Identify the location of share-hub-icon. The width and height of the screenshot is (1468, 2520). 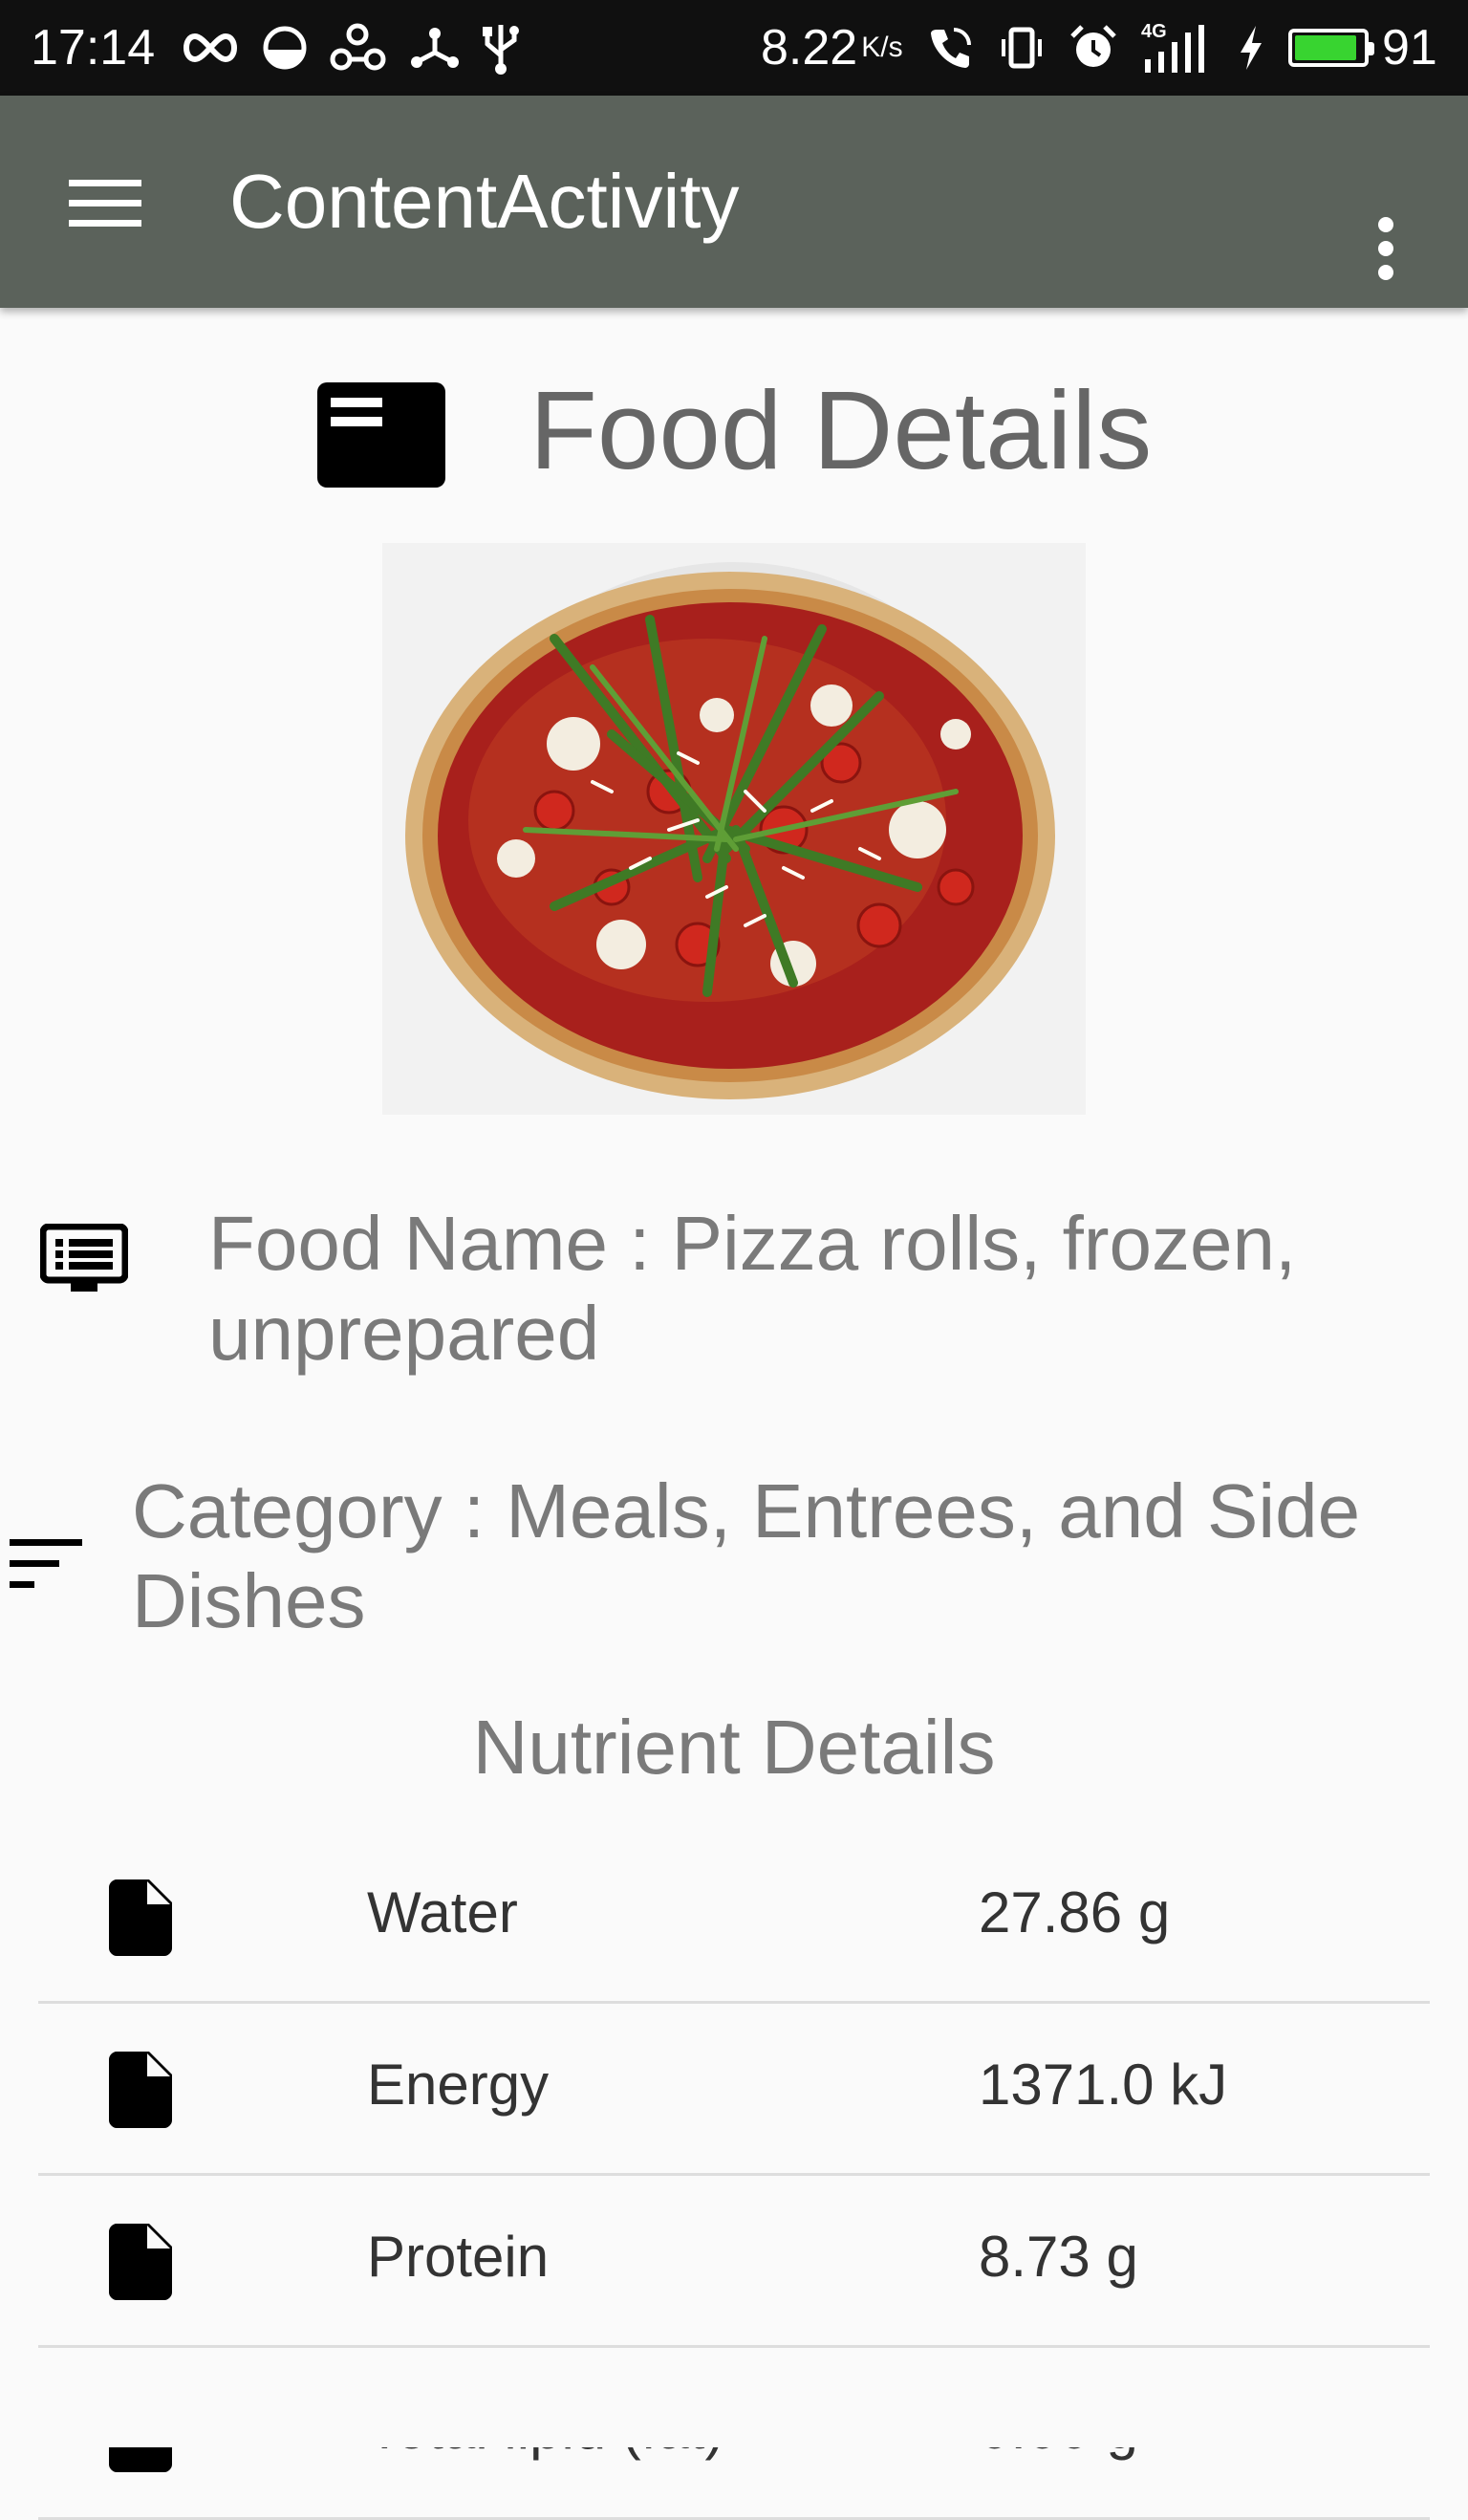
(435, 48).